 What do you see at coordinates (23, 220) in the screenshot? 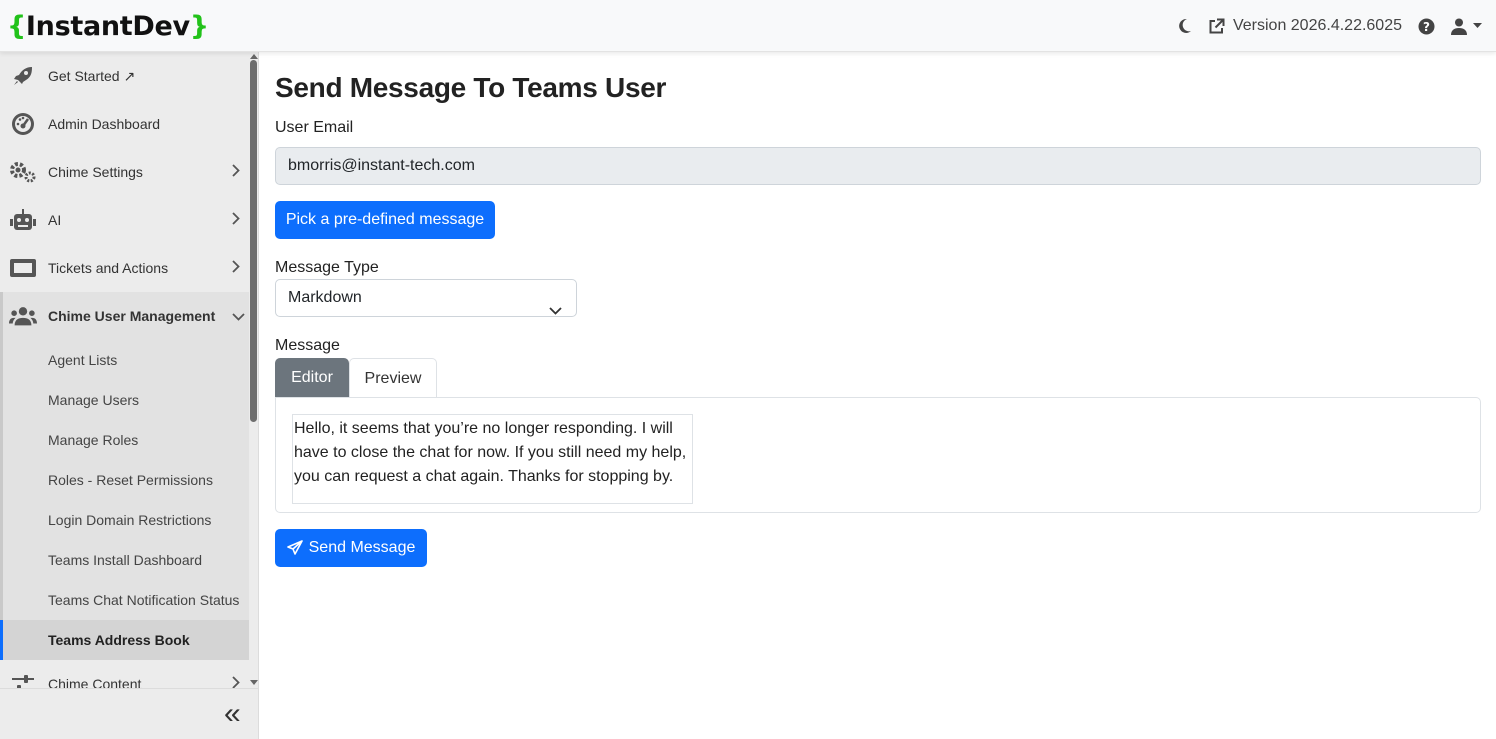
I see `robot-icon` at bounding box center [23, 220].